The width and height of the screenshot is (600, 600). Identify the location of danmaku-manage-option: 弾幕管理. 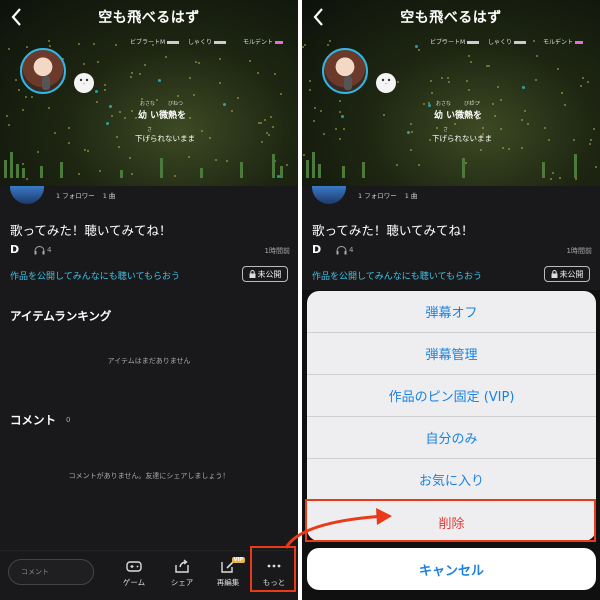
(451, 354).